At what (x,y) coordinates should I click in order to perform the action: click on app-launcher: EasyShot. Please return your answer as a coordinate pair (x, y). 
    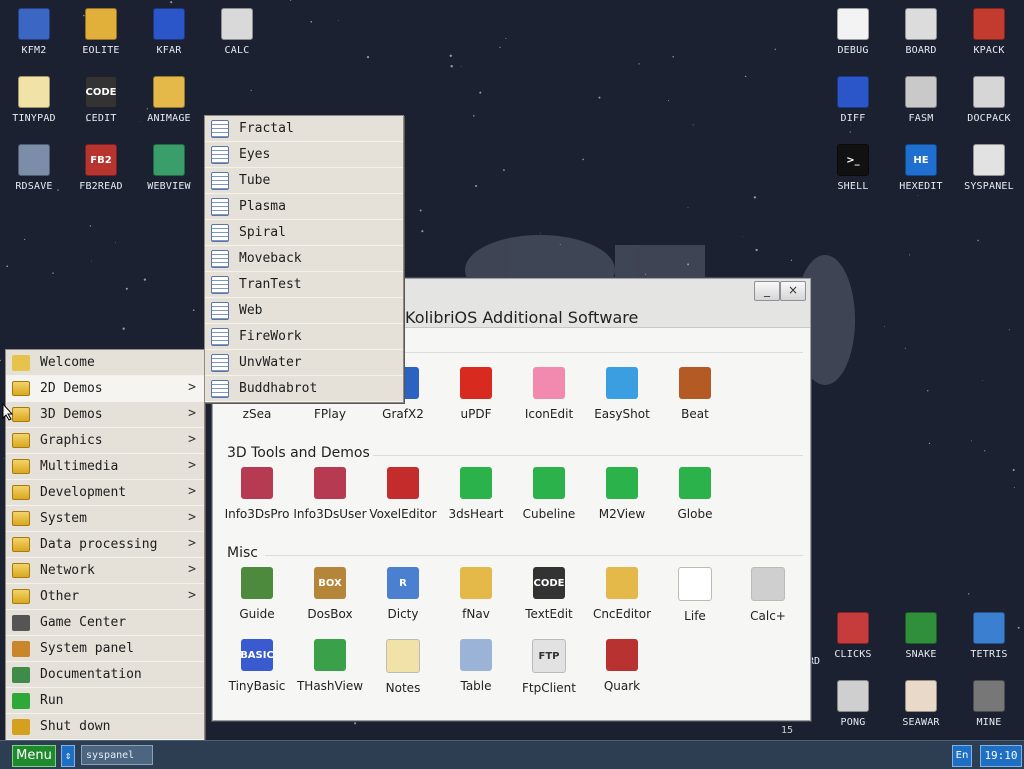
    Looking at the image, I should click on (622, 395).